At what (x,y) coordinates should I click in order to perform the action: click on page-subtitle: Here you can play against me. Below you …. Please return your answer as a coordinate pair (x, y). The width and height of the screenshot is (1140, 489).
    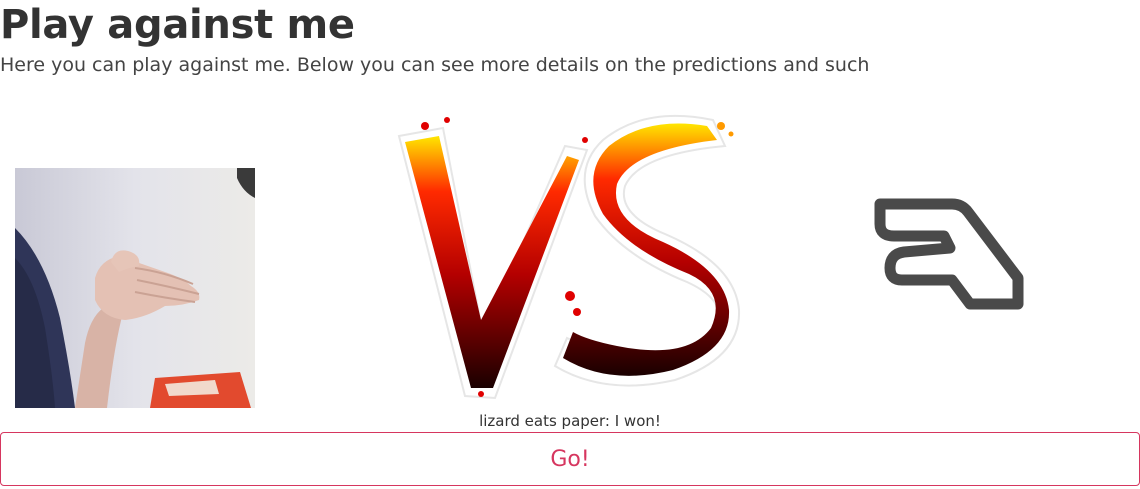
    Looking at the image, I should click on (435, 65).